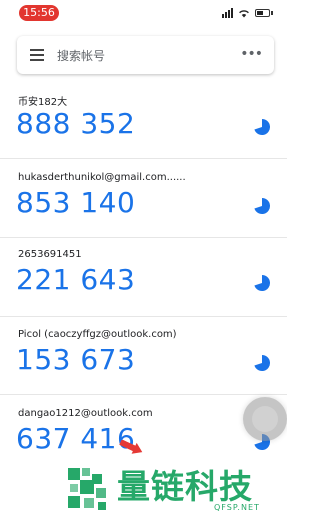 Image resolution: width=320 pixels, height=520 pixels. Describe the element at coordinates (237, 507) in the screenshot. I see `watermark-subtitle: QFSP.NET` at that location.